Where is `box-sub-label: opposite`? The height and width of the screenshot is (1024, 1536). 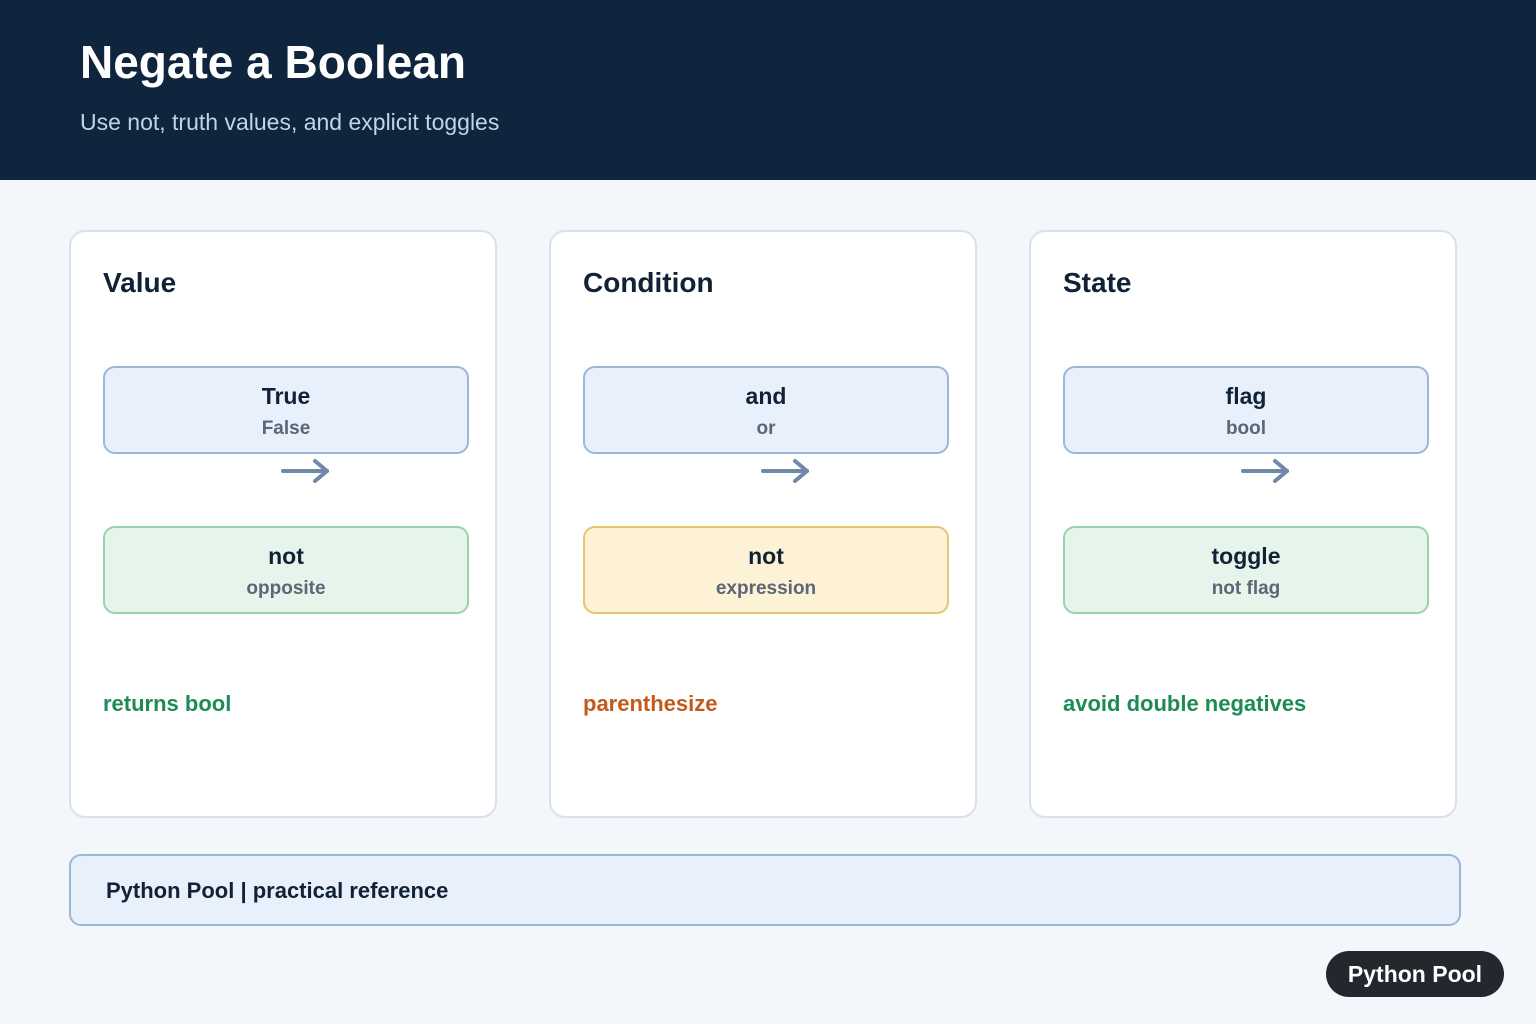
box-sub-label: opposite is located at coordinates (286, 588).